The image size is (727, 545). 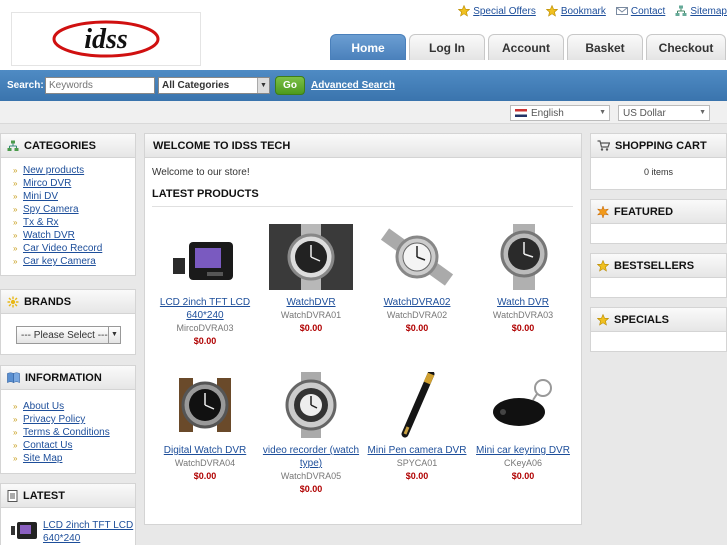 I want to click on language-select: English ▼, so click(x=560, y=113).